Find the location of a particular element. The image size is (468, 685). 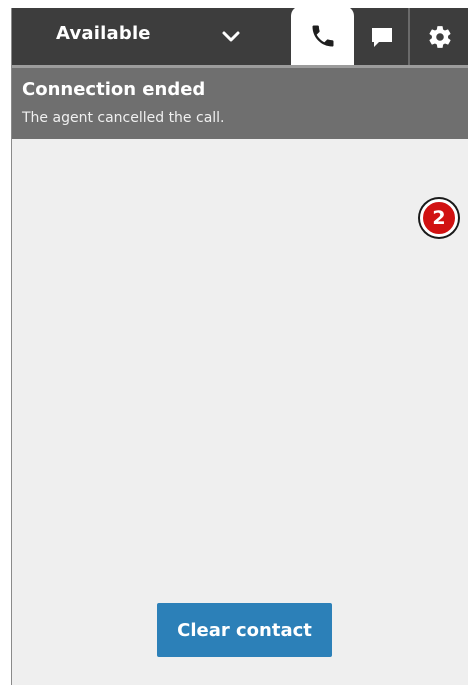

tab-settings is located at coordinates (439, 36).